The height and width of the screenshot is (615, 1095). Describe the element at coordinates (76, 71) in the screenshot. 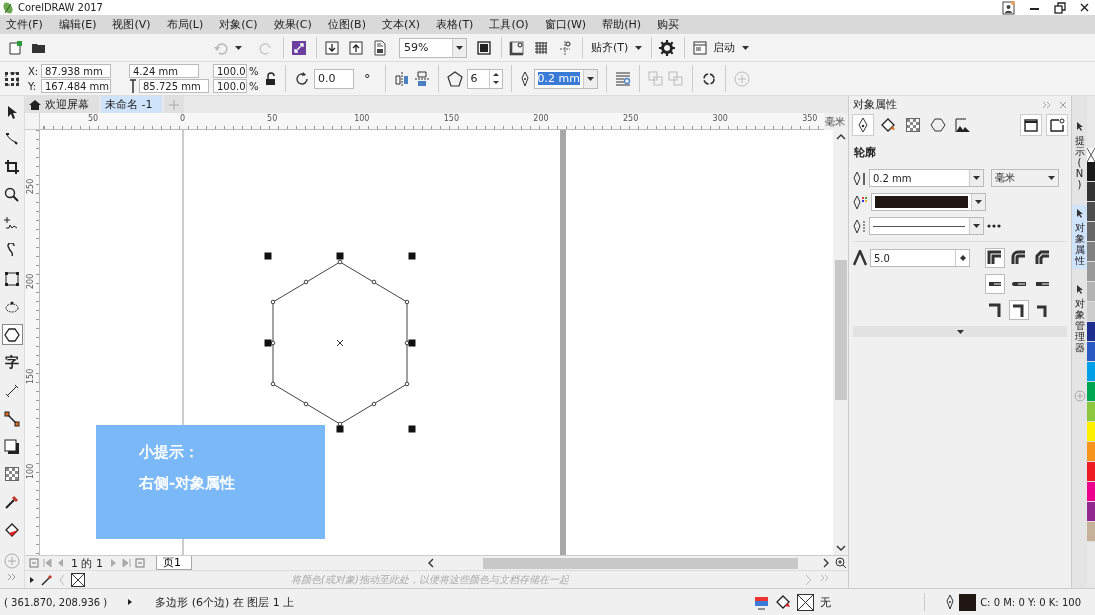

I see `x-position-field: 87.938 mm` at that location.